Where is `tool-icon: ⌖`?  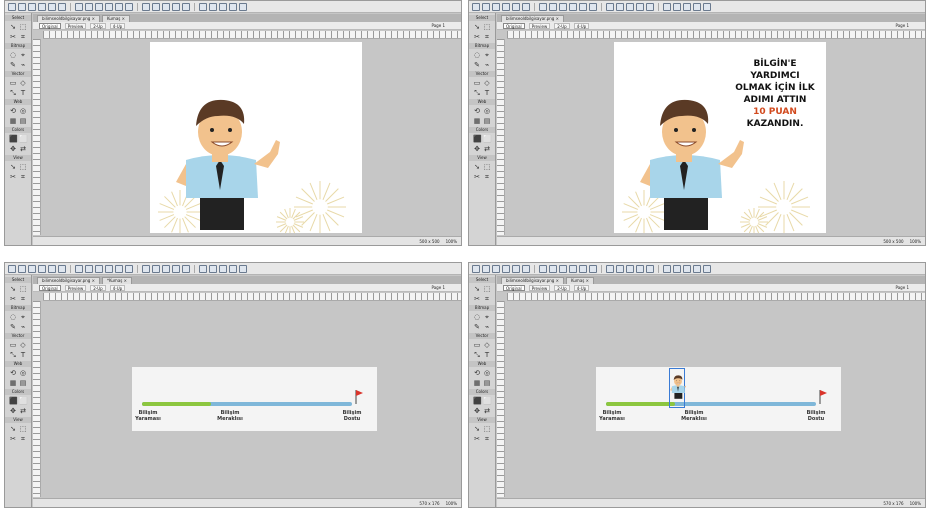
tool-icon: ⌖ is located at coordinates (23, 317).